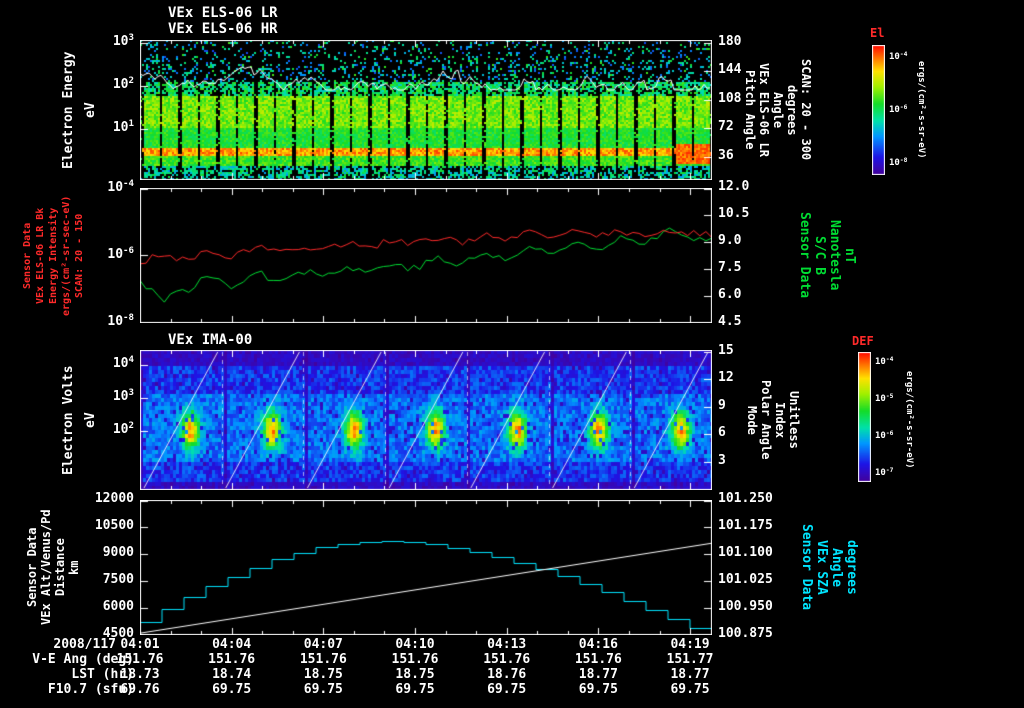  What do you see at coordinates (722, 432) in the screenshot?
I see `axis-tick-label: 6` at bounding box center [722, 432].